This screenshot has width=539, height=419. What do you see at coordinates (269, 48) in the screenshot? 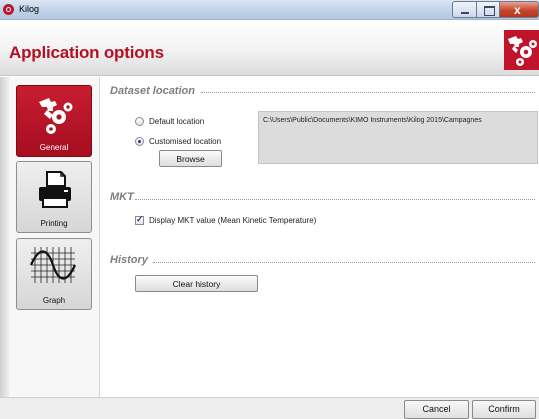
I see `options-header: Application options` at bounding box center [269, 48].